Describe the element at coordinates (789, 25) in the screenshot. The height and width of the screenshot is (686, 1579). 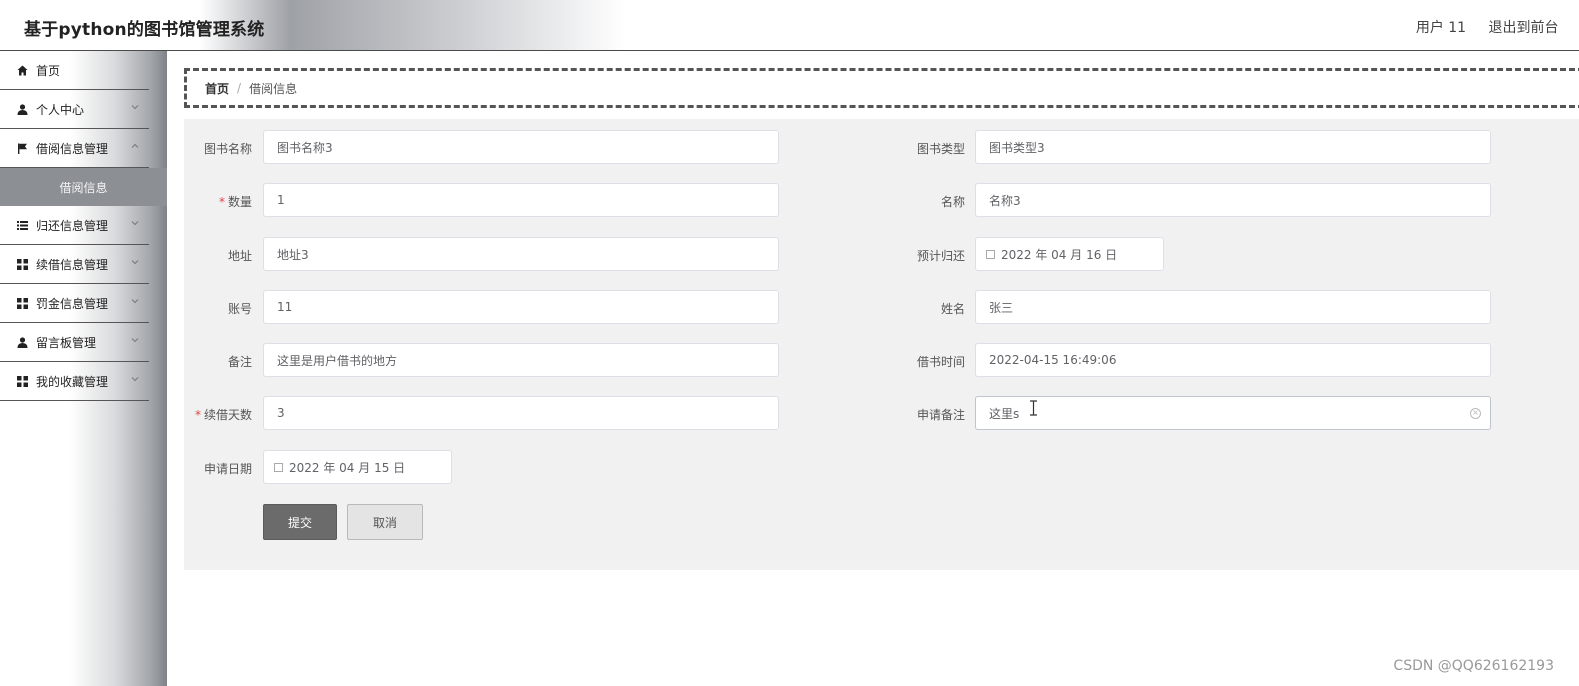
I see `top-header: 基于python的图书馆管理系统 用户 11 退出到前台 退出` at that location.